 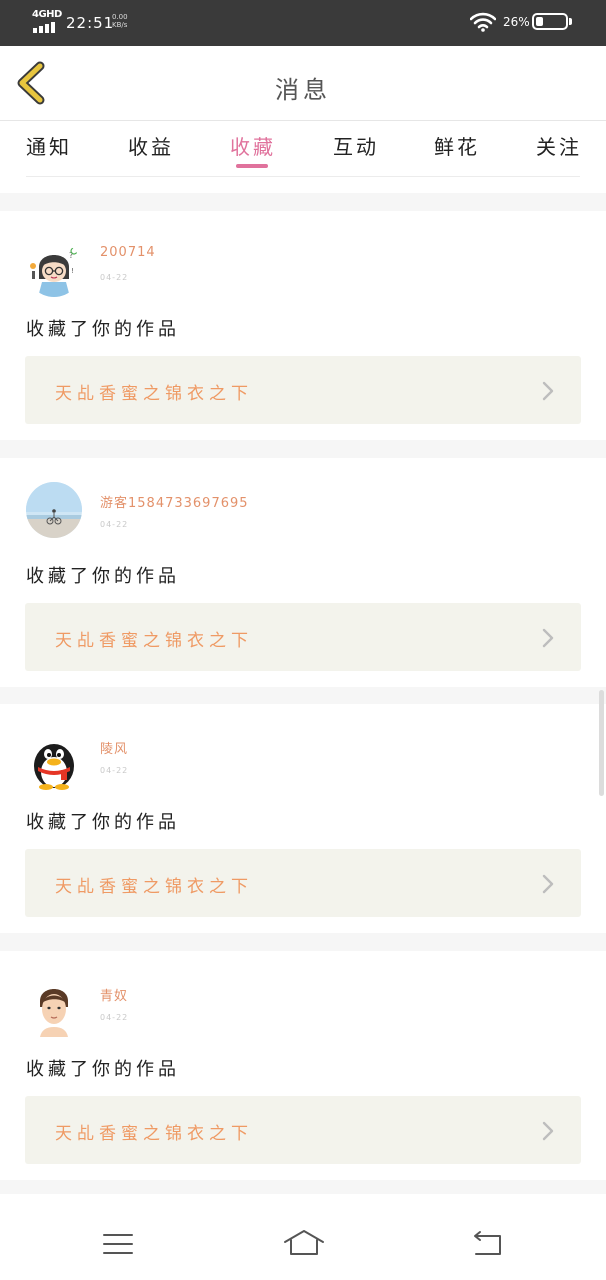 I want to click on tab-flowers: 鲜花, so click(x=457, y=145).